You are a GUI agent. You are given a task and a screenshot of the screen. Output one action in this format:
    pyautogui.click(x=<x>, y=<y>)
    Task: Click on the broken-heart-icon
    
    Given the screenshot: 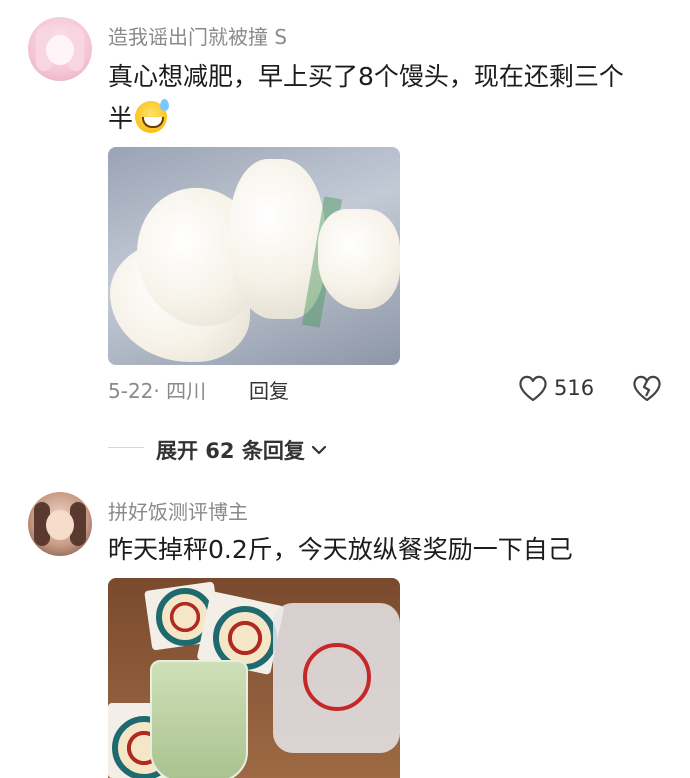 What is the action you would take?
    pyautogui.click(x=647, y=388)
    